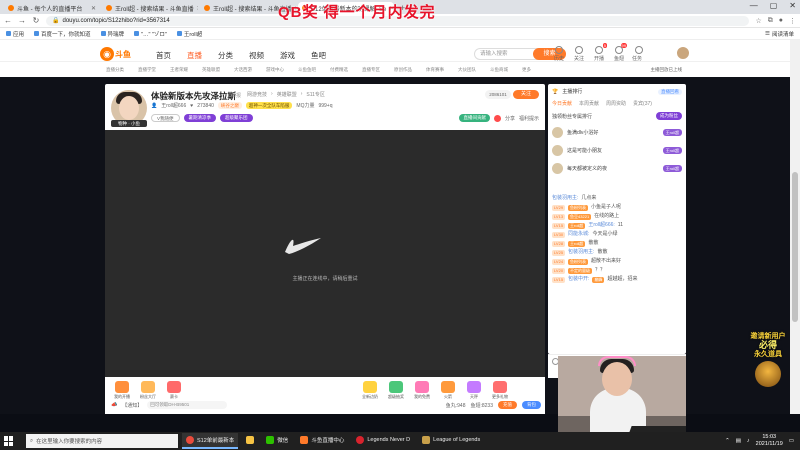 The height and width of the screenshot is (450, 800). Describe the element at coordinates (738, 441) in the screenshot. I see `network-icon: ▤` at that location.